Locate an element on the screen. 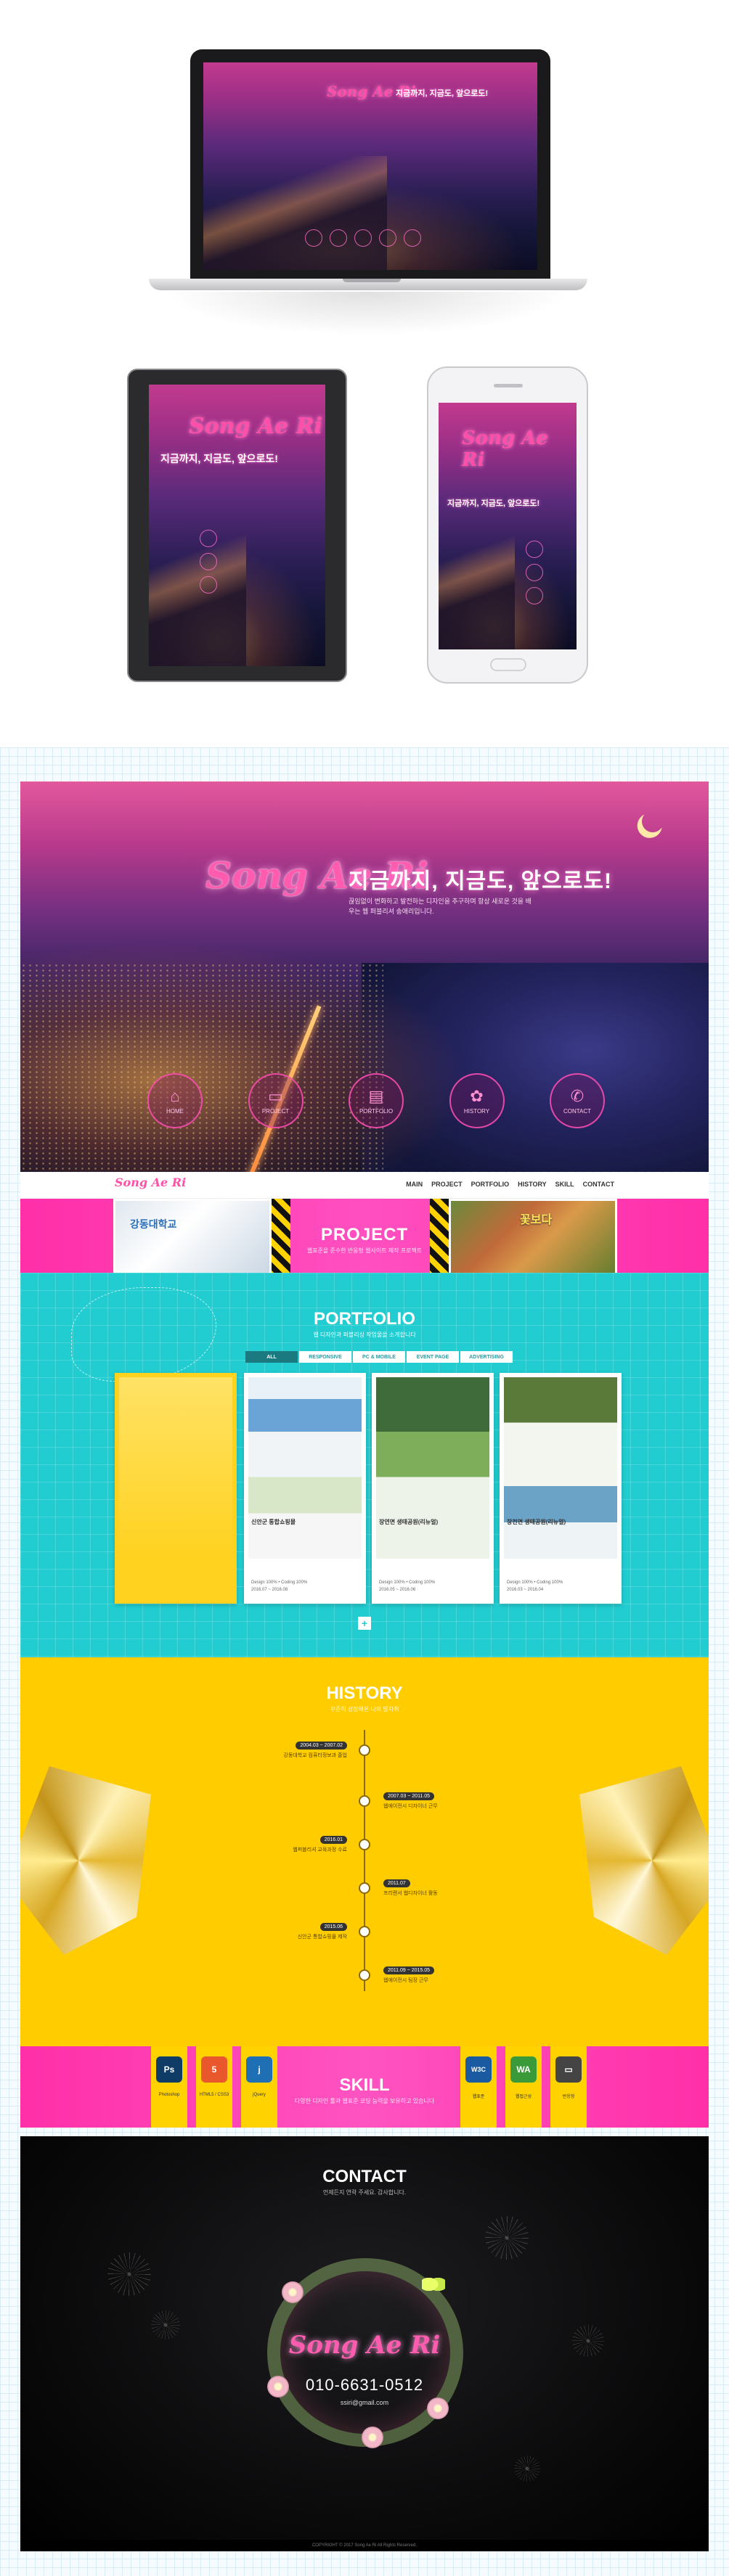 Image resolution: width=729 pixels, height=2576 pixels. nav-item-contact: CONTACT is located at coordinates (599, 1184).